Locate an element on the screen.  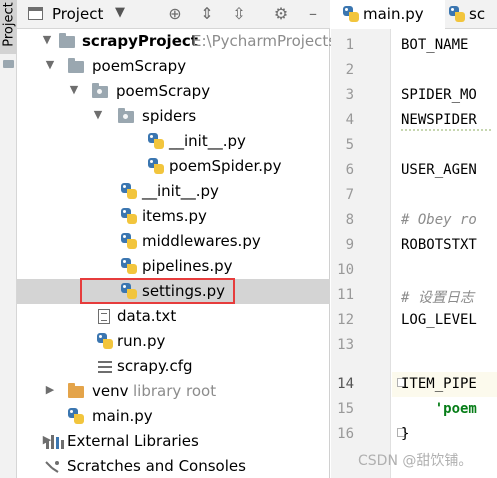
line-number: 1 is located at coordinates (349, 45).